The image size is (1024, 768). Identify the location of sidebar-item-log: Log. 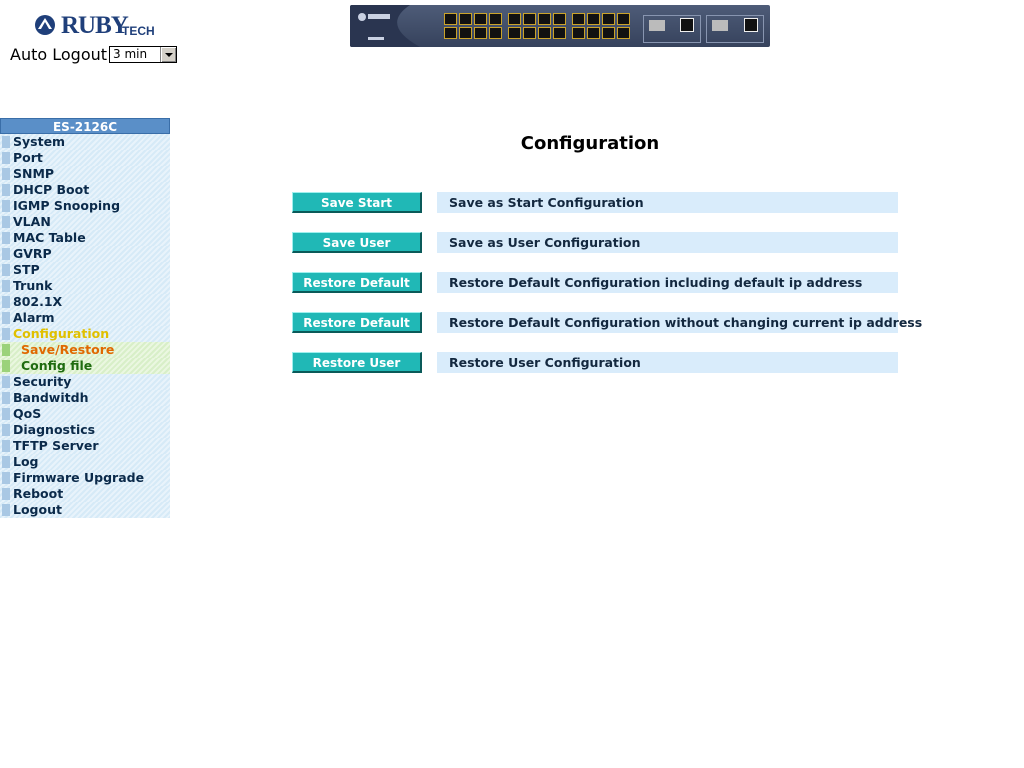
(85, 462).